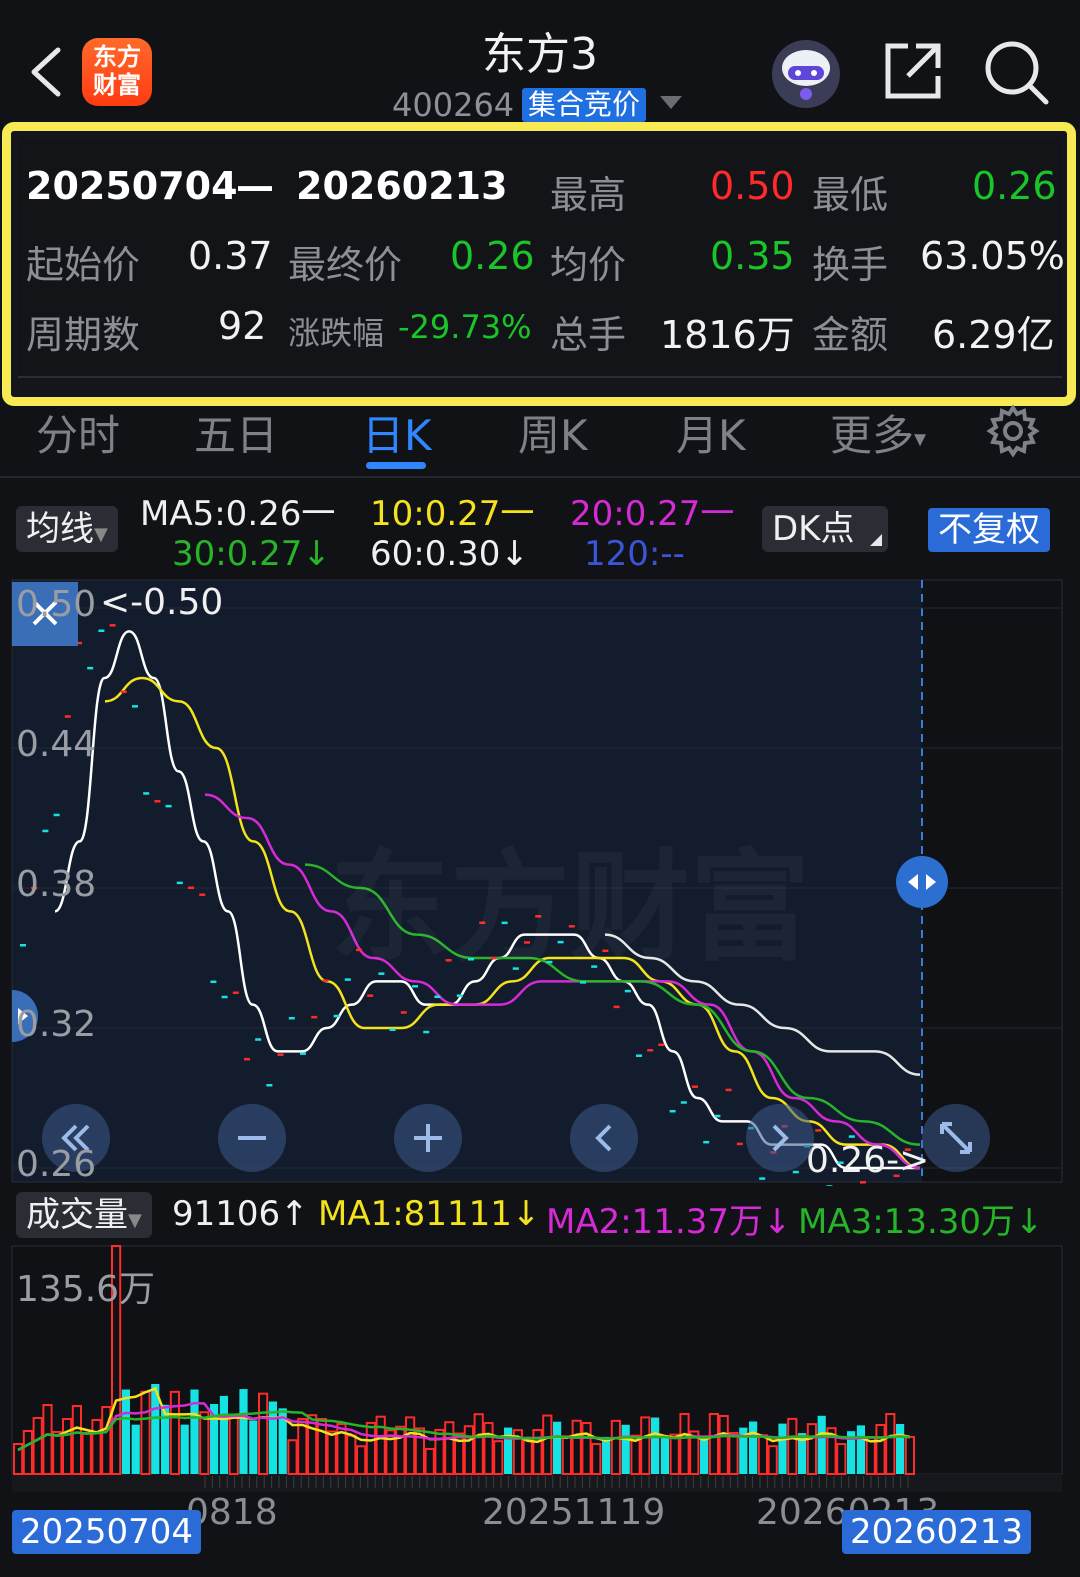  I want to click on amount-value: 6.29亿, so click(993, 335).